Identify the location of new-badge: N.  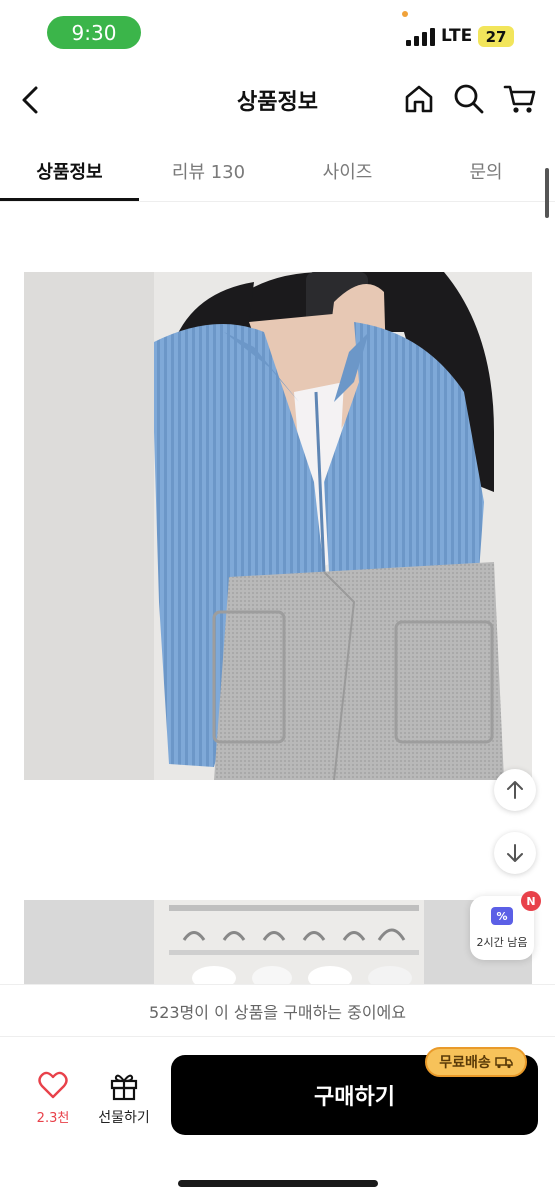
(531, 901).